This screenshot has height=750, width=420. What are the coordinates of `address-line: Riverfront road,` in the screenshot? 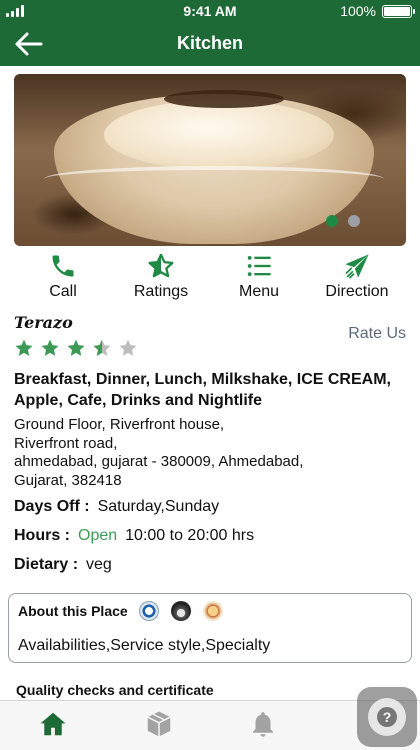 It's located at (66, 443).